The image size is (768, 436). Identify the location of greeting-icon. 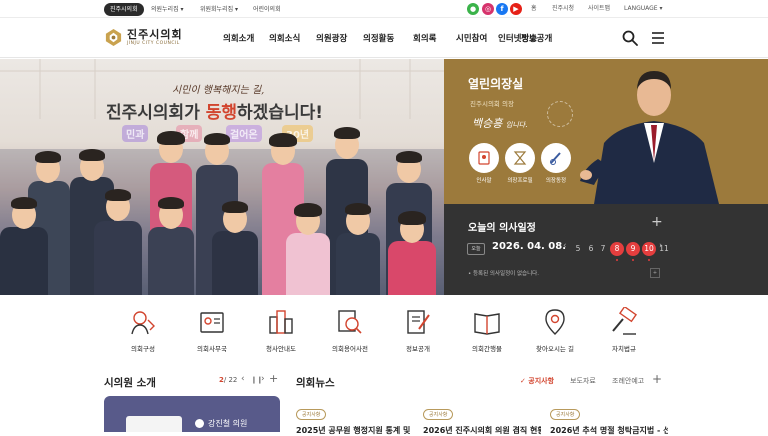
(484, 158).